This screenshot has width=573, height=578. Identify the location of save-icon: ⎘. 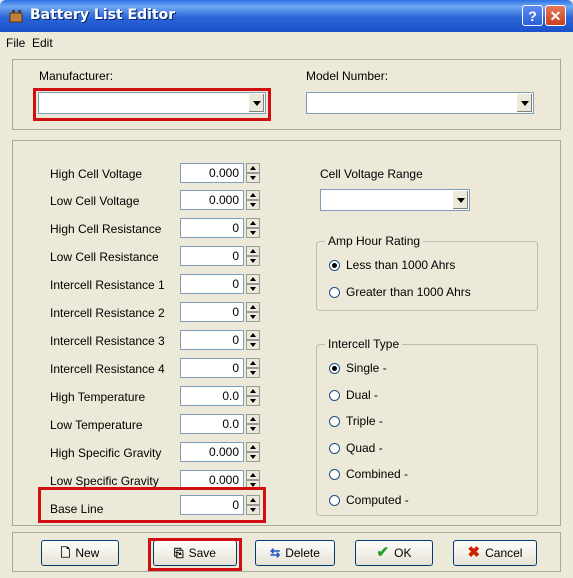
(179, 553).